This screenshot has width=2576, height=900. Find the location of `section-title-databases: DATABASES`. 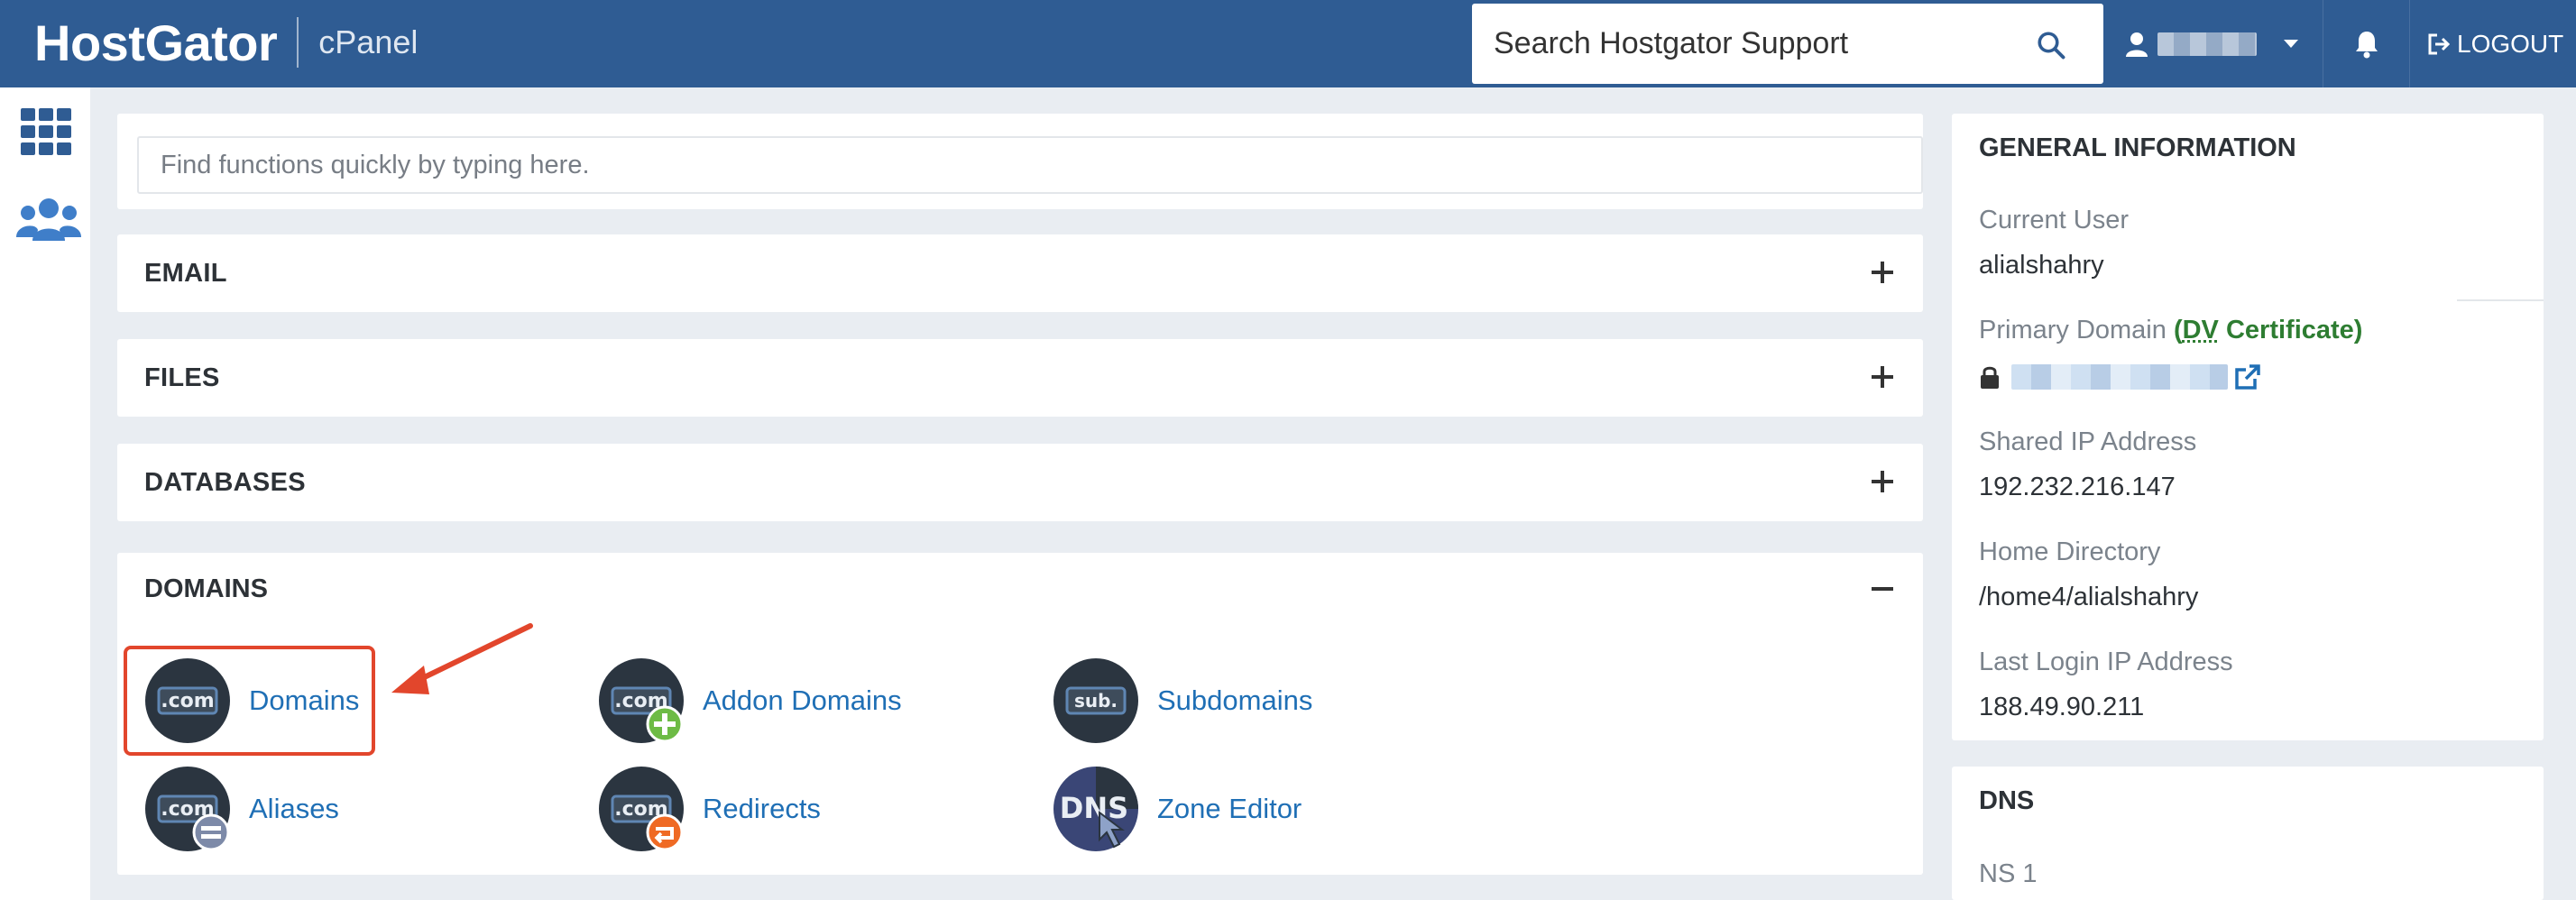

section-title-databases: DATABASES is located at coordinates (225, 482).